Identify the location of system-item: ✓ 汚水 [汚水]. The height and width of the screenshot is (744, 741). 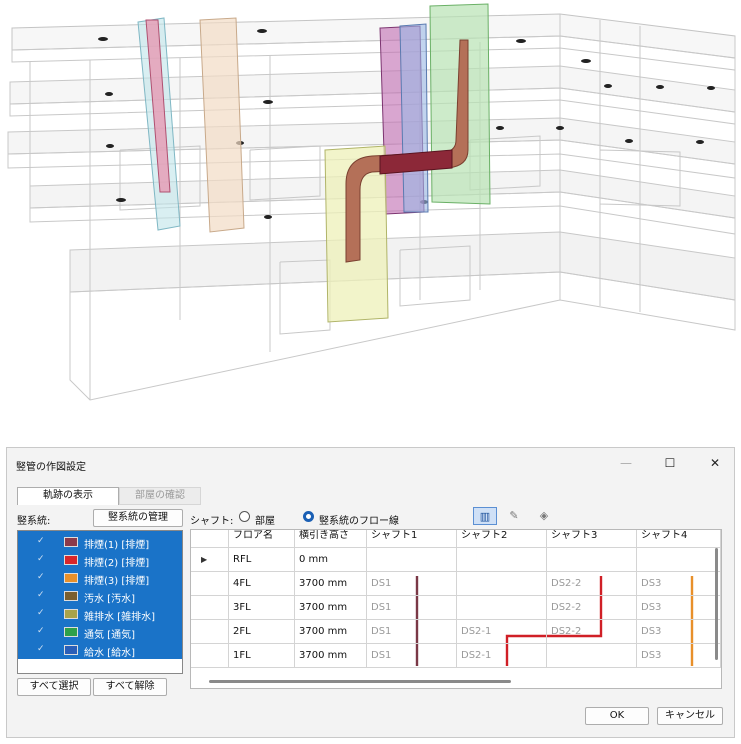
(100, 596).